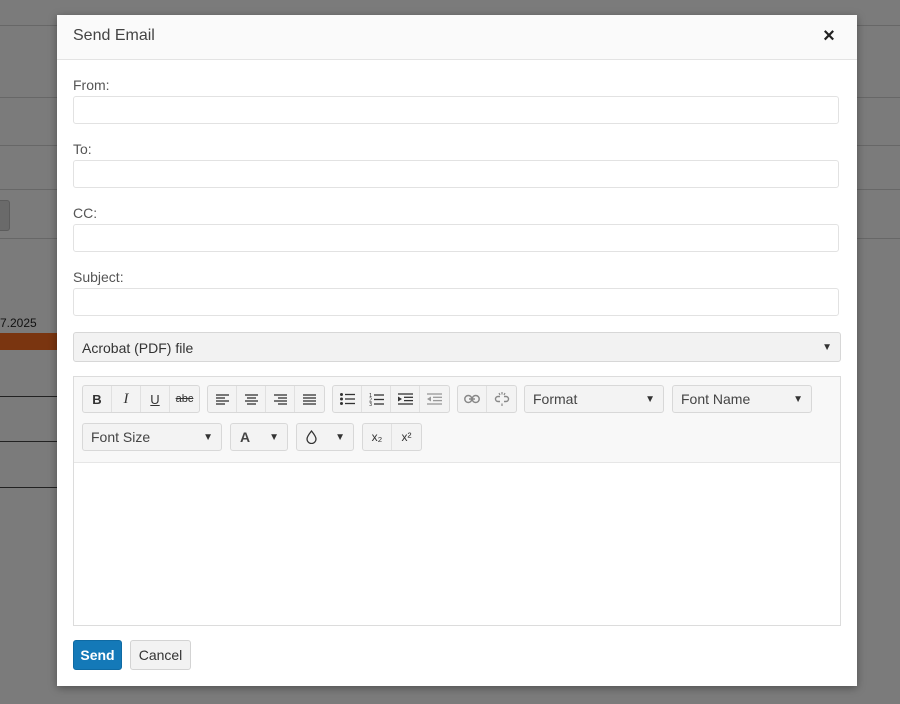 Image resolution: width=900 pixels, height=704 pixels. I want to click on subscript-button: x₂, so click(377, 437).